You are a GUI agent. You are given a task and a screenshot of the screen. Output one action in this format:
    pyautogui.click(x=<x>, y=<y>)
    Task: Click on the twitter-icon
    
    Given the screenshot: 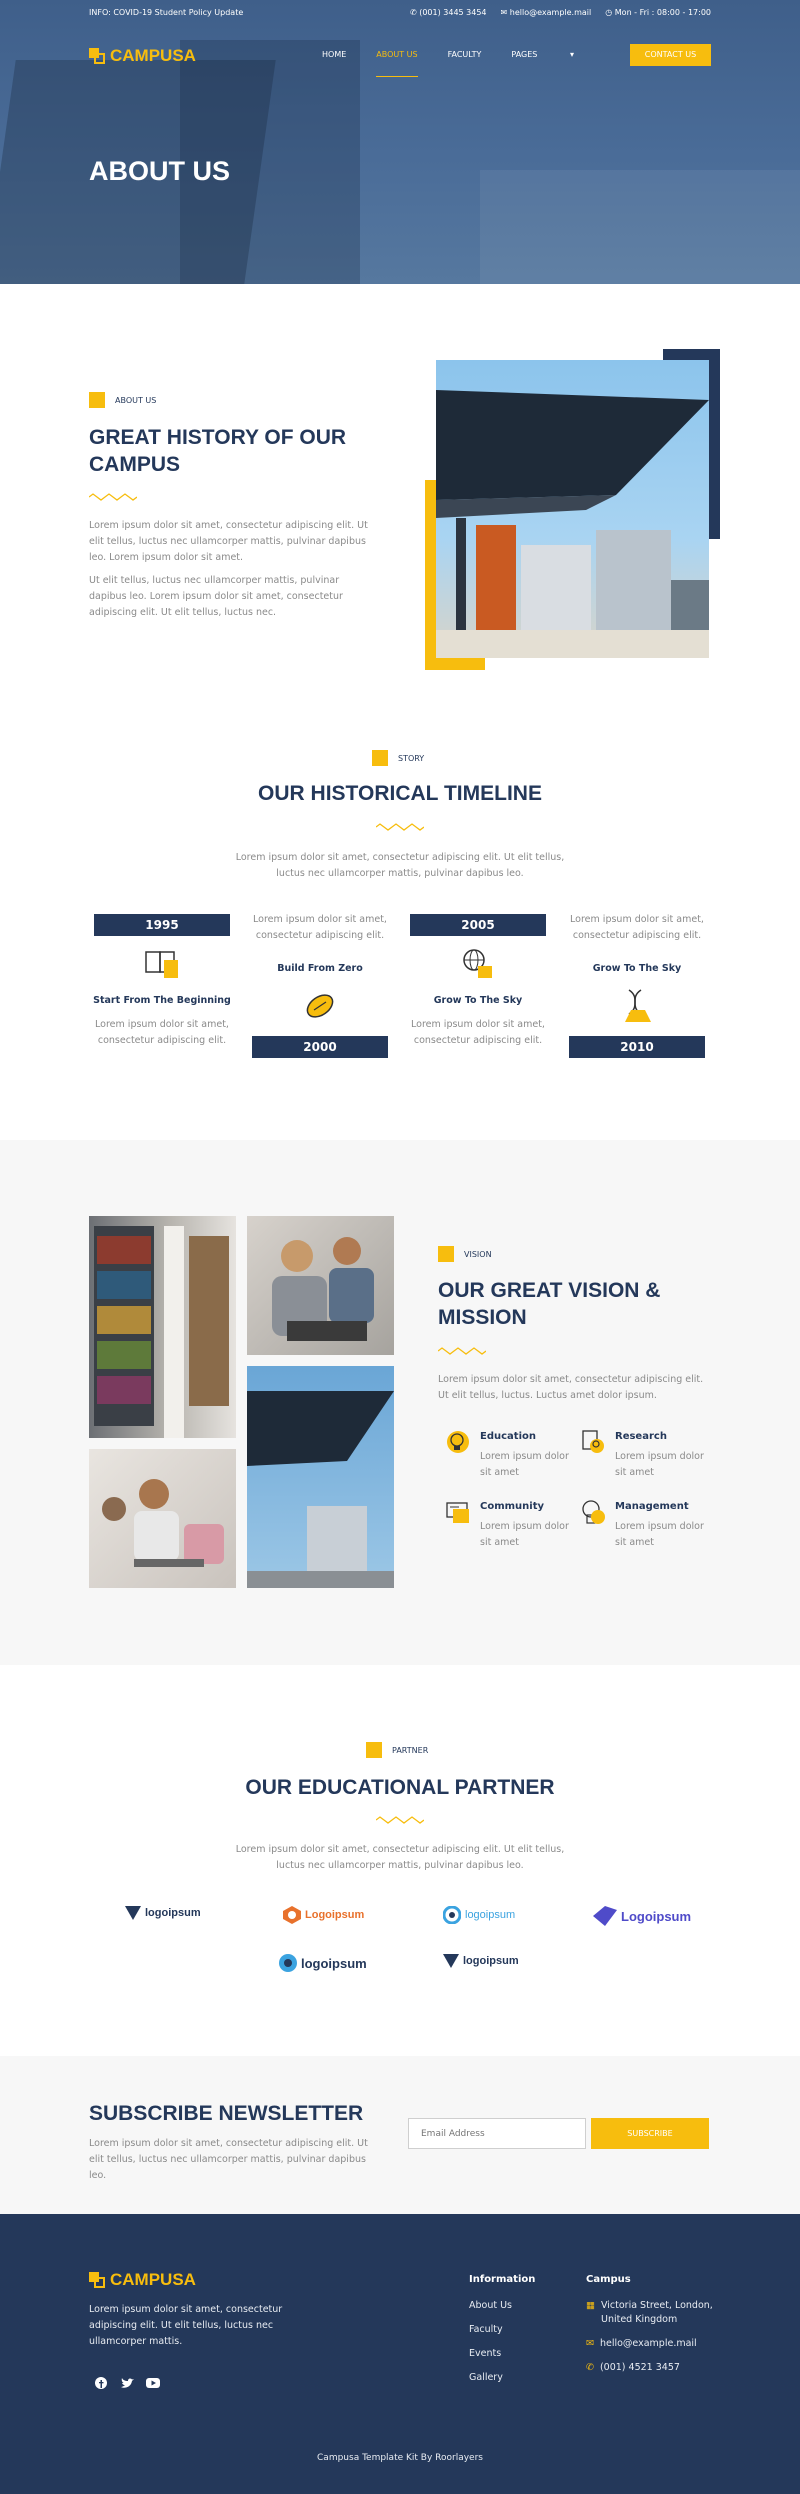 What is the action you would take?
    pyautogui.click(x=127, y=2383)
    